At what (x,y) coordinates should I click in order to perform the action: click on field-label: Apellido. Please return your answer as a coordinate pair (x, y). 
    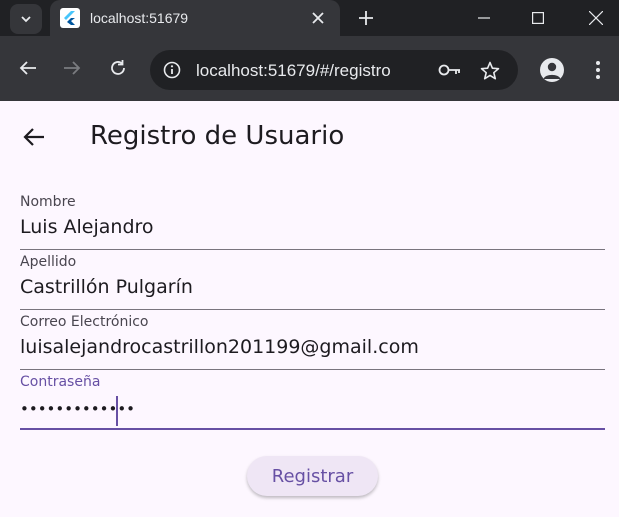
    Looking at the image, I should click on (48, 262).